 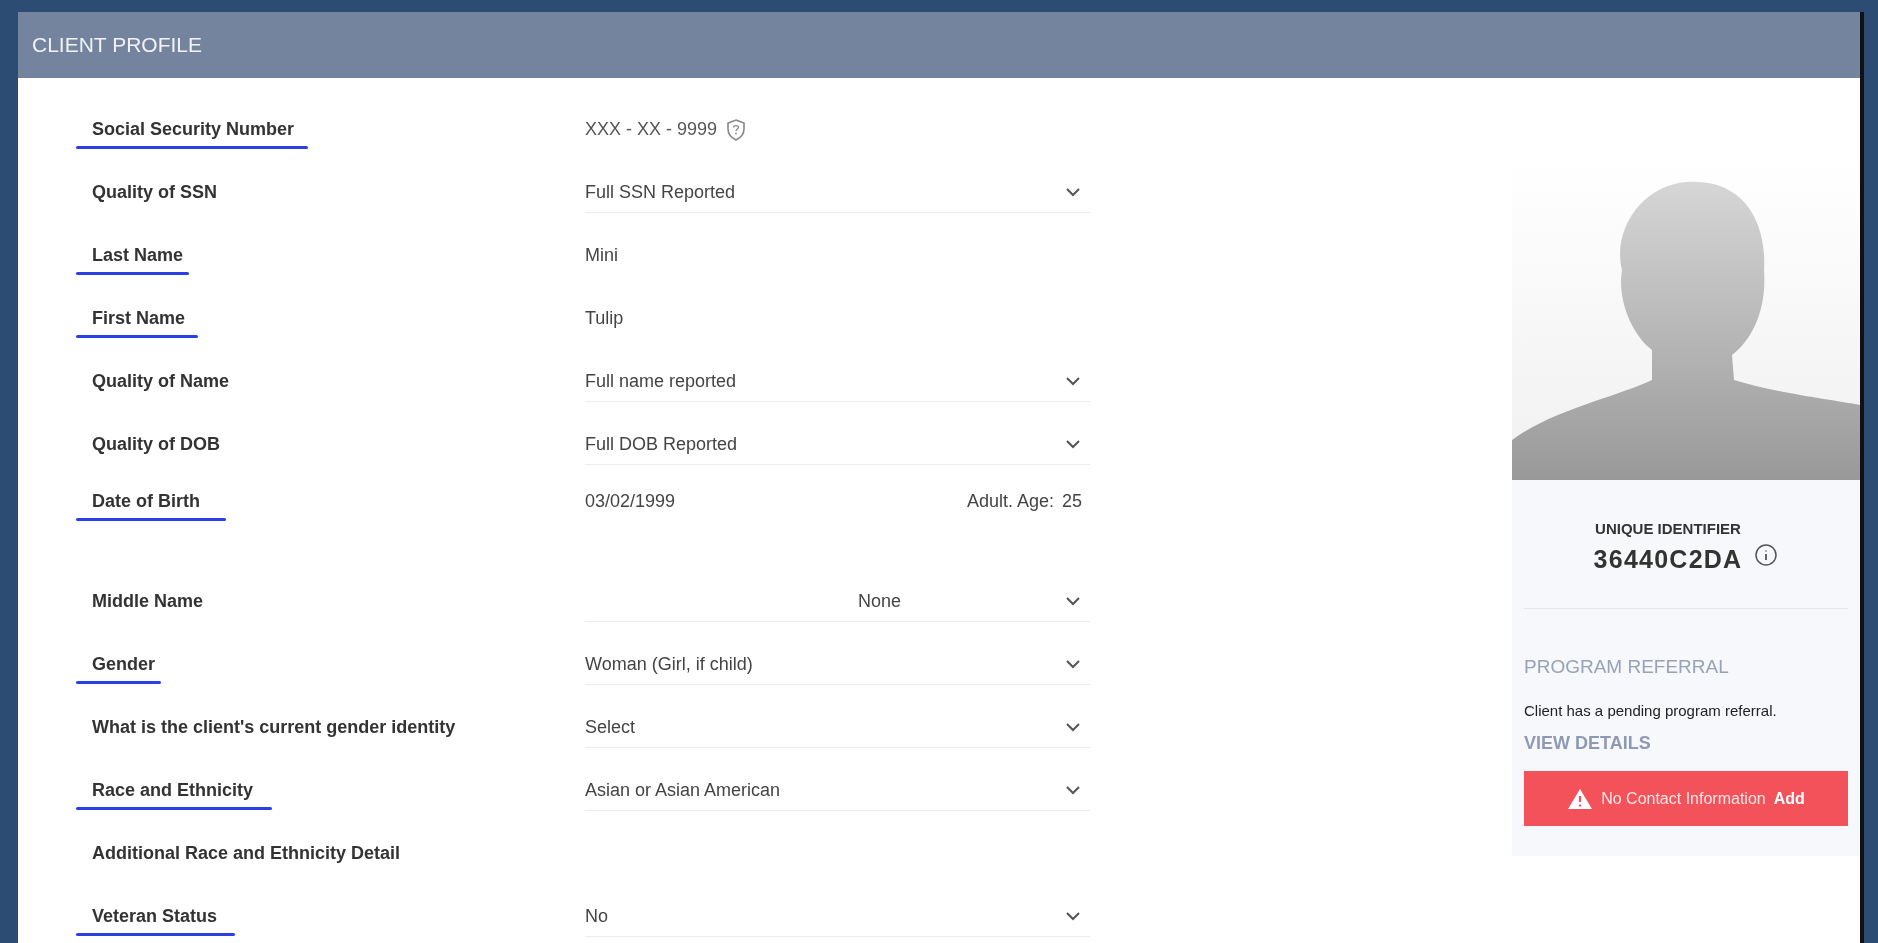 I want to click on field-label: First Name, so click(x=139, y=318).